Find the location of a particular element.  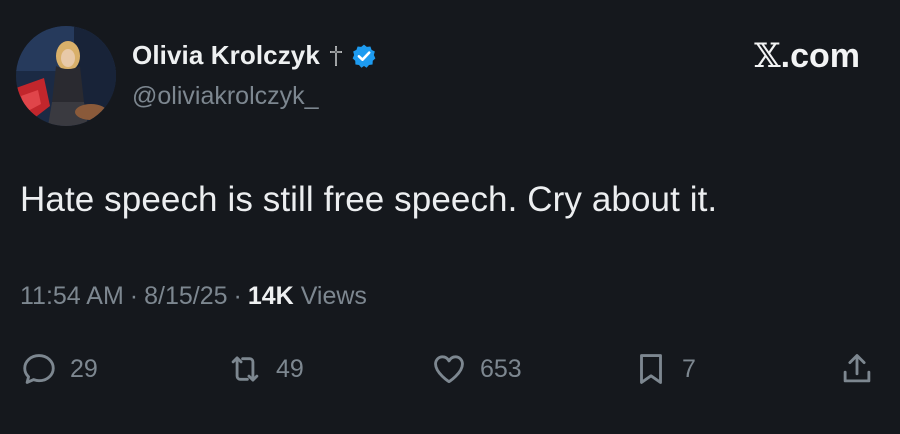

action-bar: 29 49 653 7 is located at coordinates (450, 371).